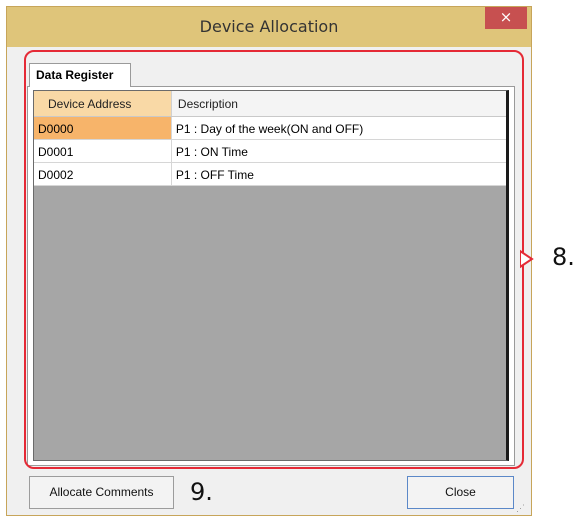  What do you see at coordinates (101, 492) in the screenshot?
I see `allocate-comments-button: Allocate Comments` at bounding box center [101, 492].